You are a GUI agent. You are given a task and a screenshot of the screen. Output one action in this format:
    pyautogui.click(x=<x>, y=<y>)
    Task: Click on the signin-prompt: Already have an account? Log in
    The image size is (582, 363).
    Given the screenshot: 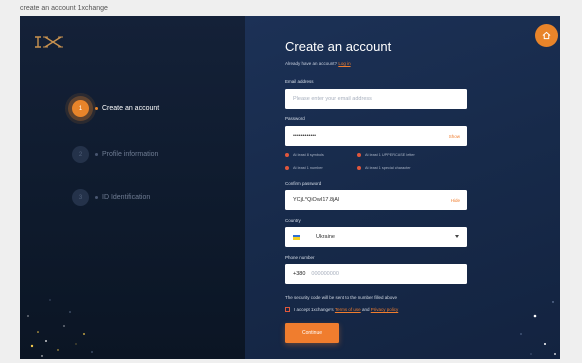 What is the action you would take?
    pyautogui.click(x=318, y=63)
    